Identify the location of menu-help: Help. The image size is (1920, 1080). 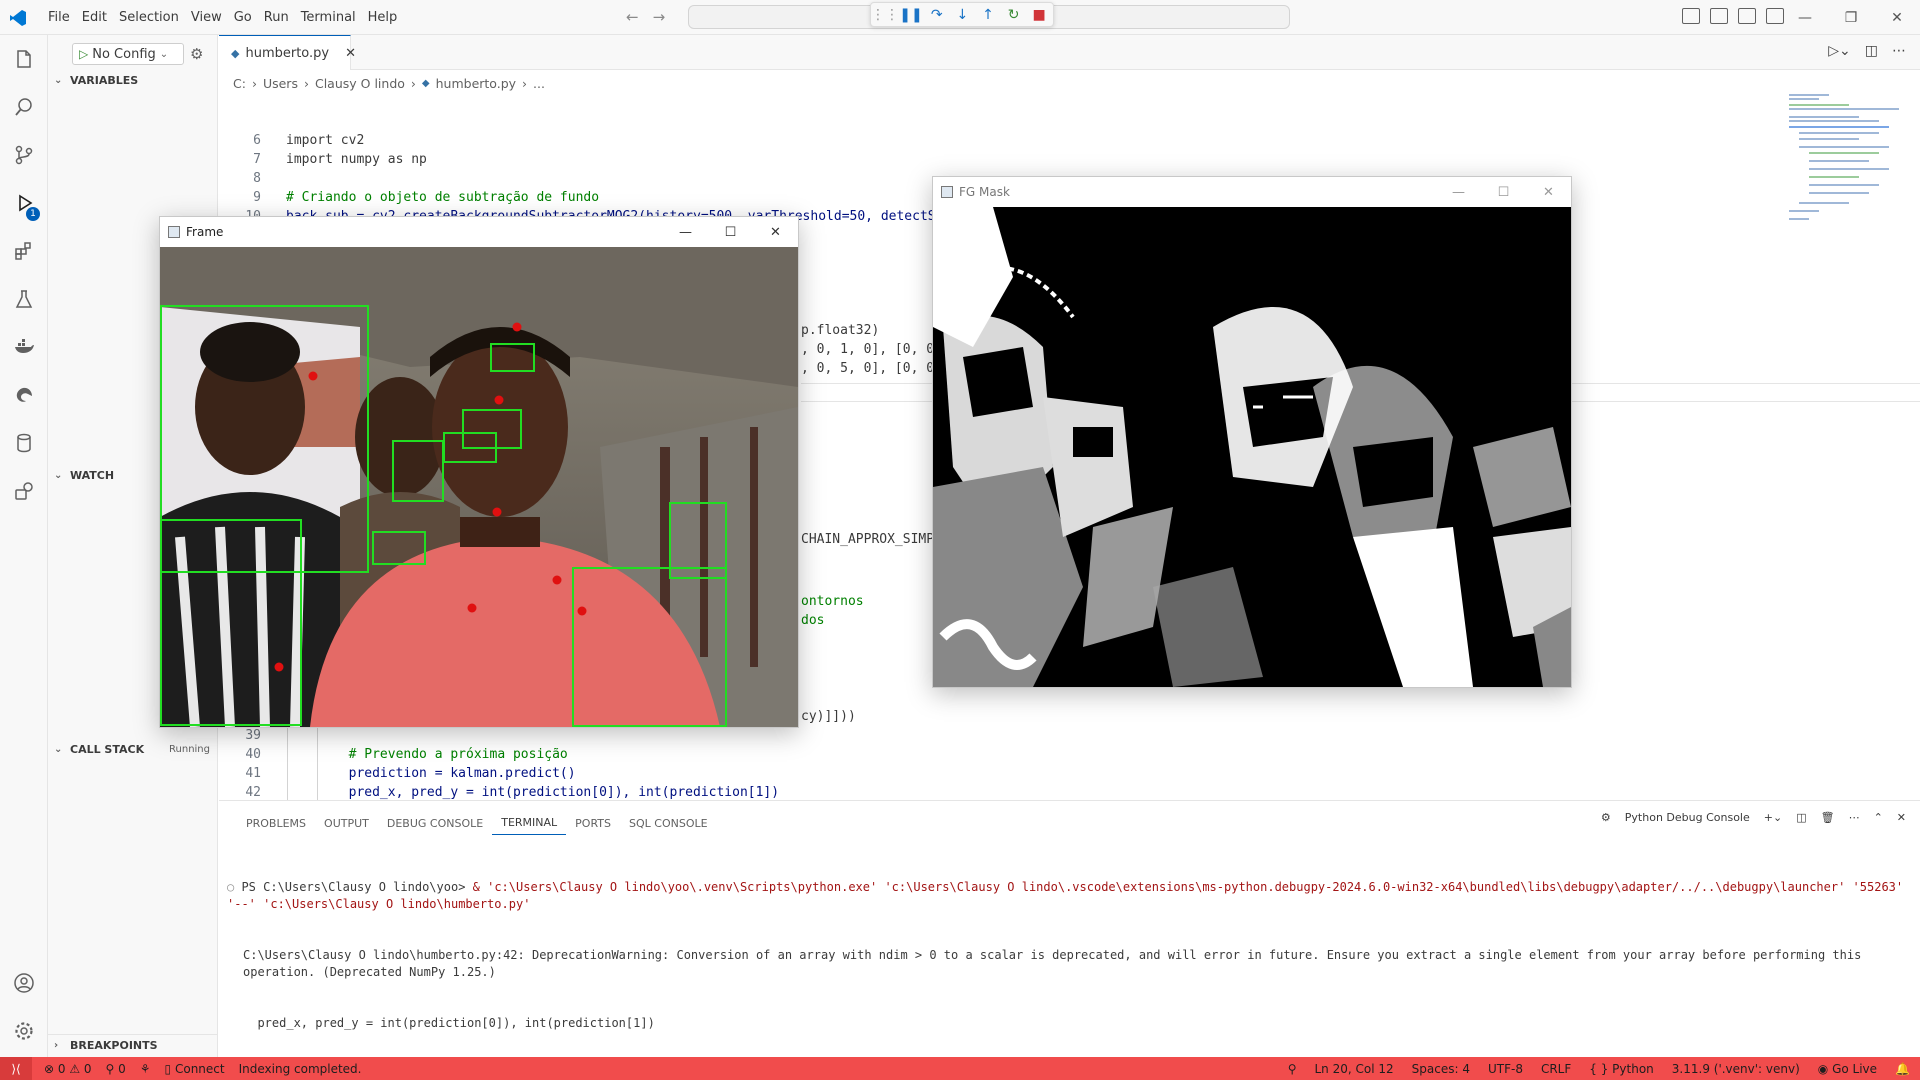
(383, 17).